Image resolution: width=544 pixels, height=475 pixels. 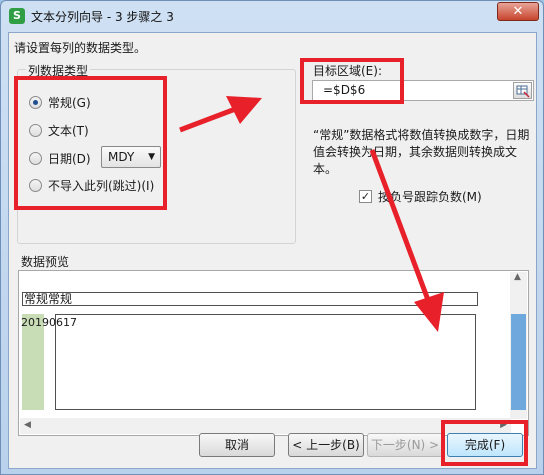 What do you see at coordinates (45, 261) in the screenshot?
I see `preview-legend: 数据预览` at bounding box center [45, 261].